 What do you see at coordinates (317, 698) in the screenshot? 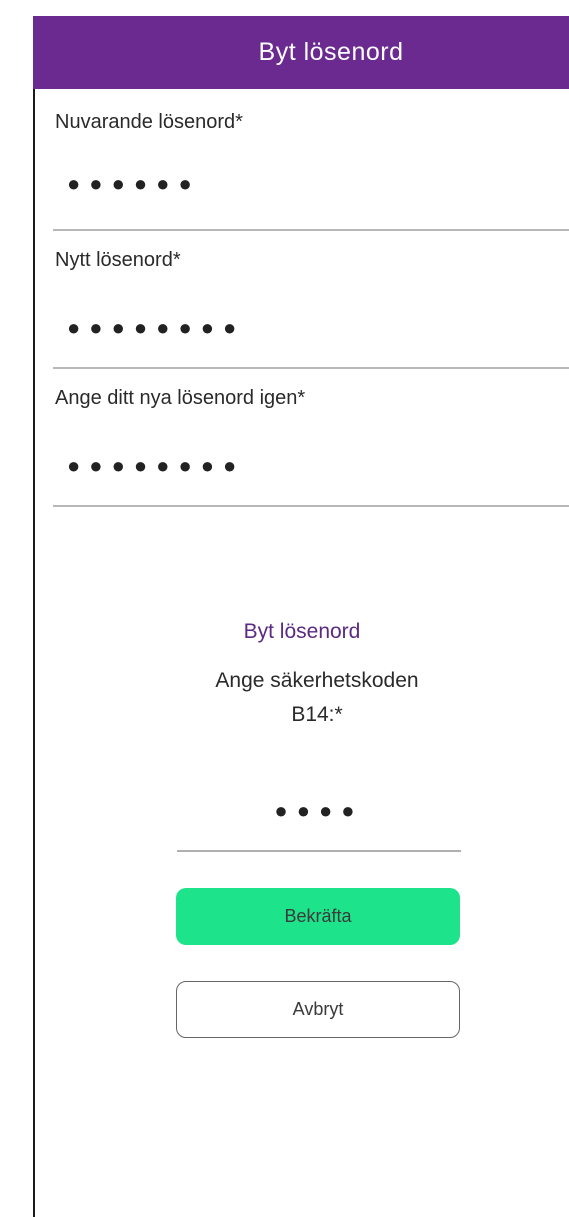
I see `security-code-prompt: Ange säkerhetskoden B14:*` at bounding box center [317, 698].